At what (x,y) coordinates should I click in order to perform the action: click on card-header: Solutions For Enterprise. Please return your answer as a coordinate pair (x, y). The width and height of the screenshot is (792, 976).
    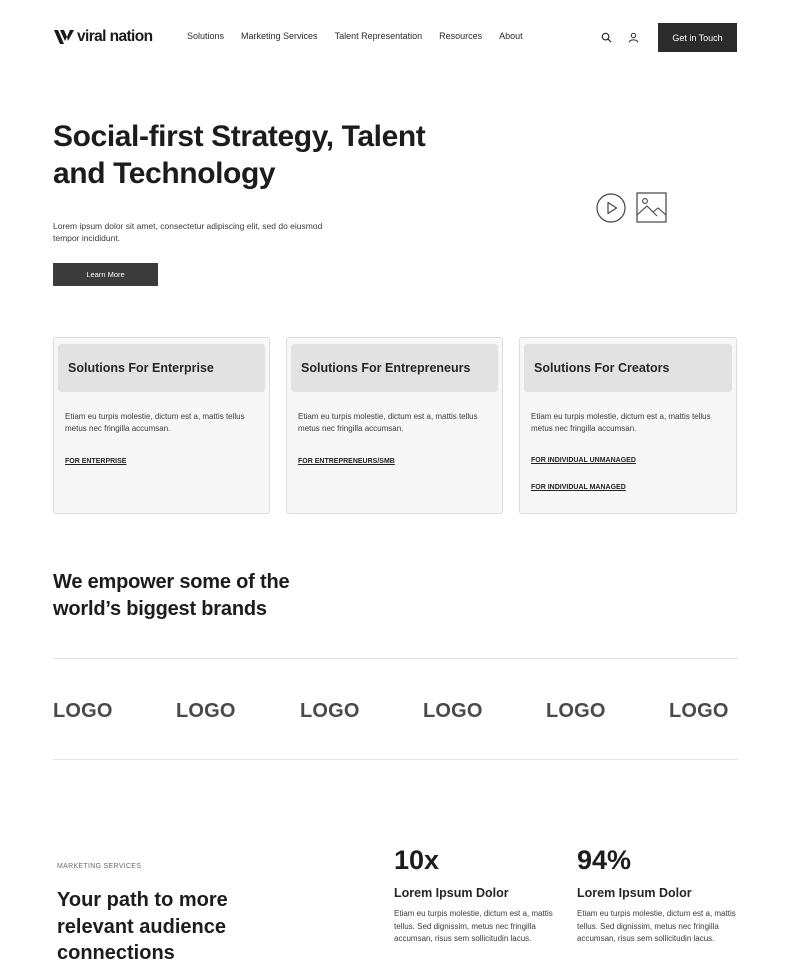
    Looking at the image, I should click on (161, 368).